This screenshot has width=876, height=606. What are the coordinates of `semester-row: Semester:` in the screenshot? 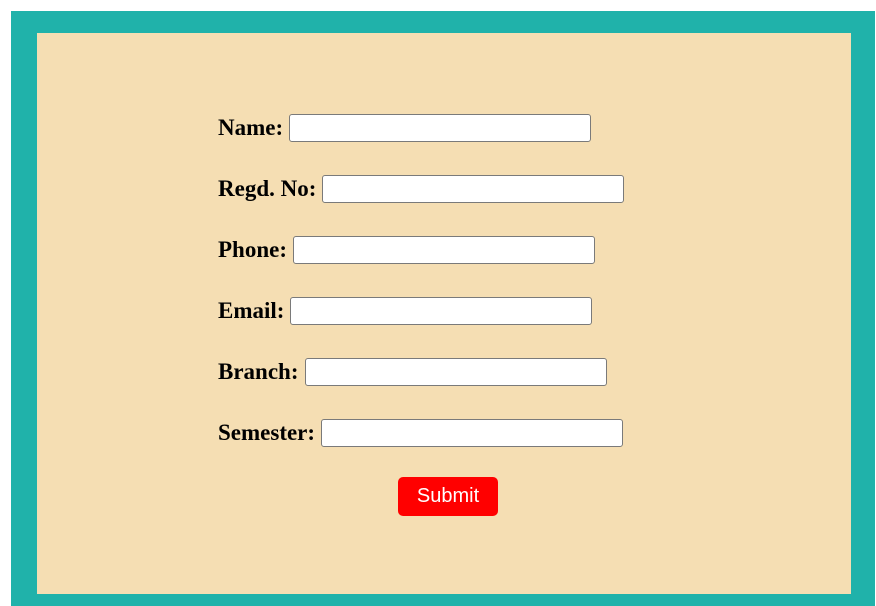 It's located at (421, 433).